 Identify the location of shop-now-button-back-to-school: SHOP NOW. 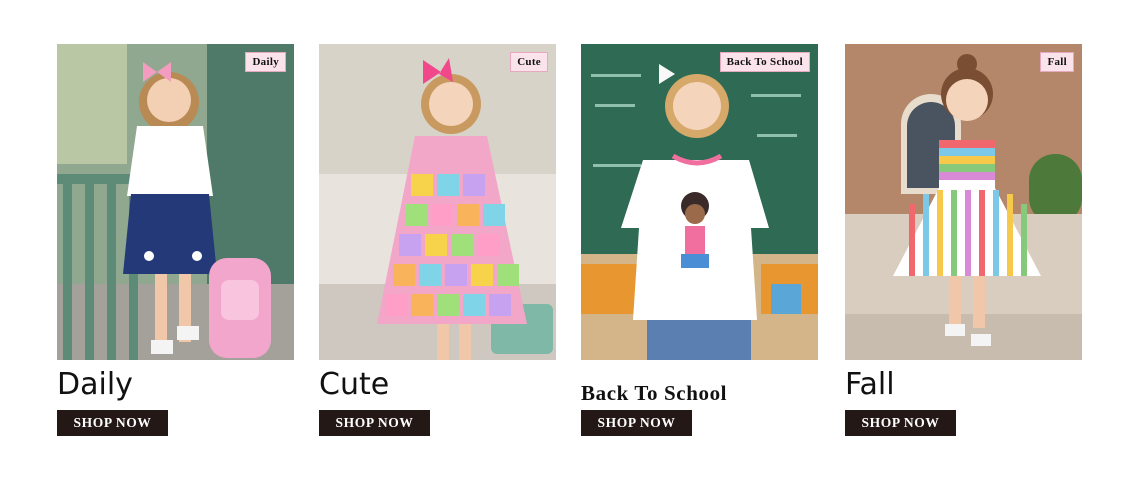
(636, 423).